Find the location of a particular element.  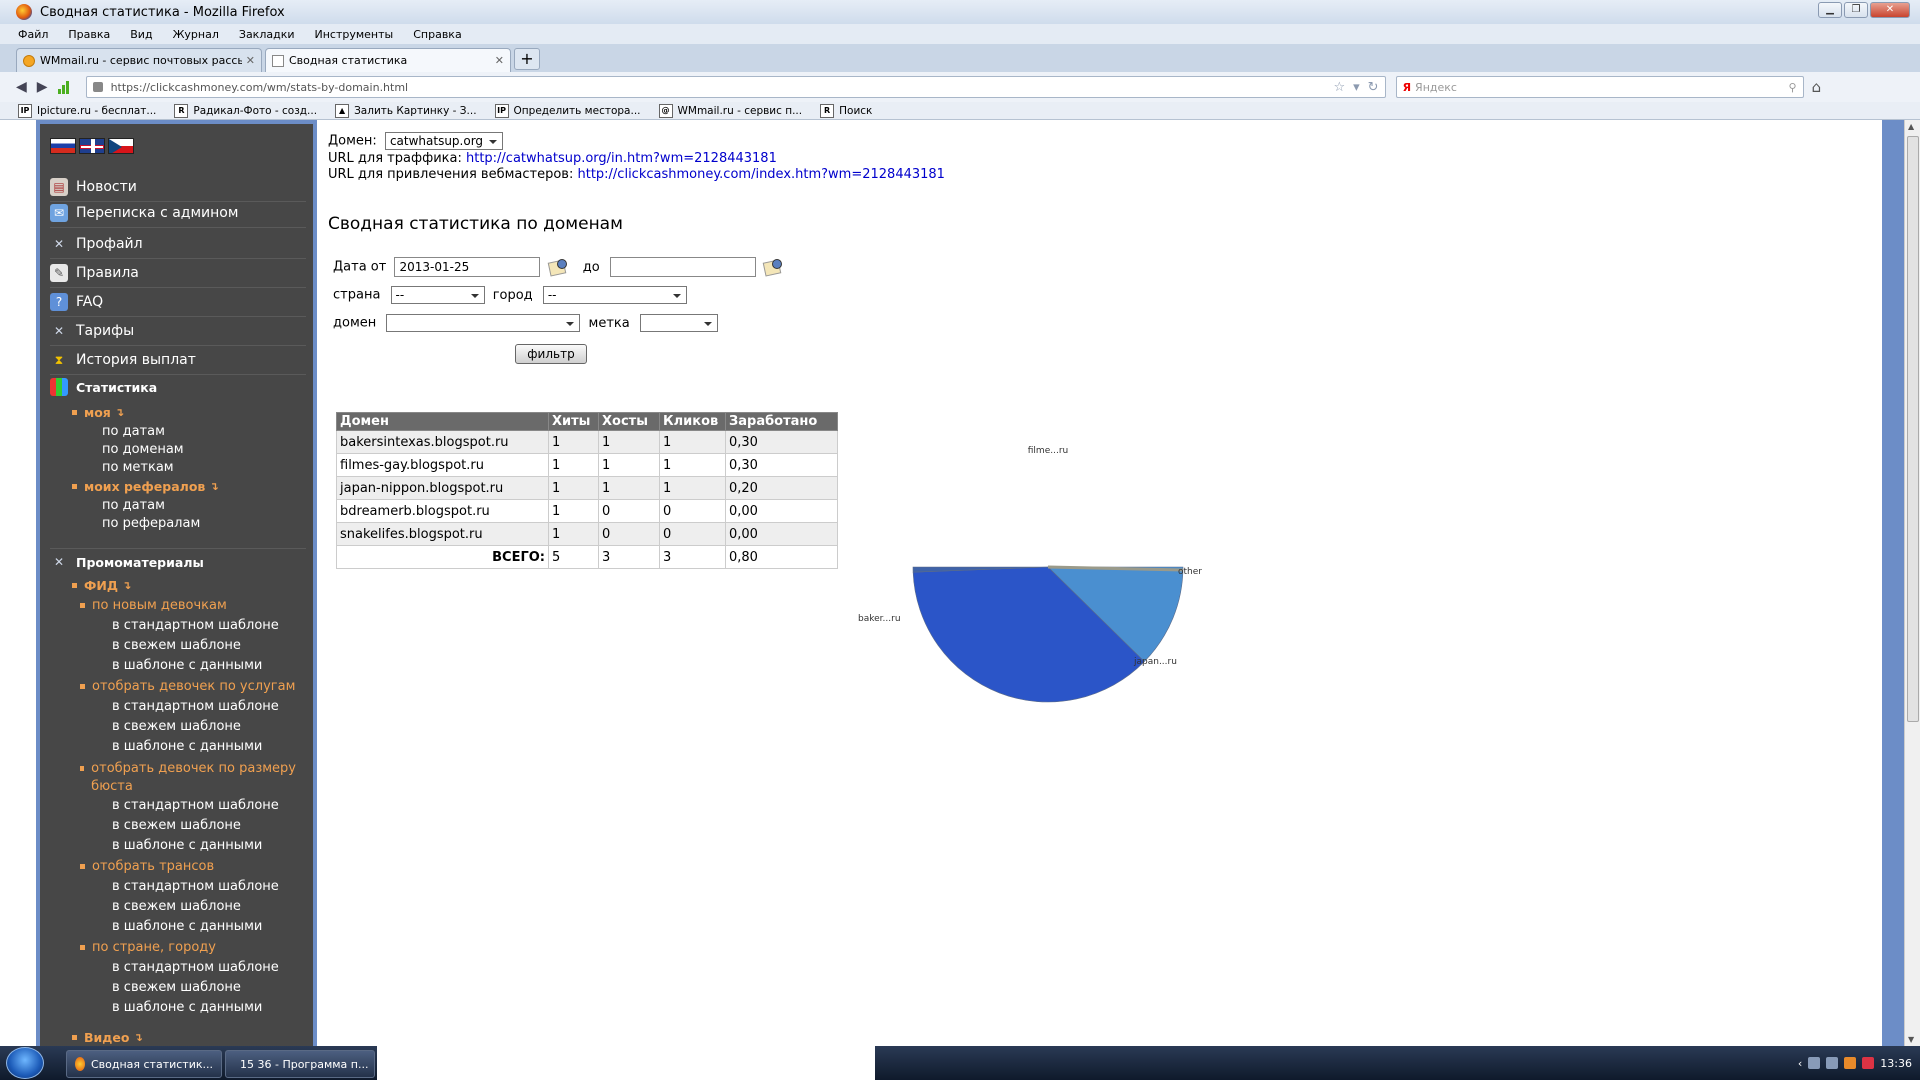

back-icon: ◀ is located at coordinates (21, 87).